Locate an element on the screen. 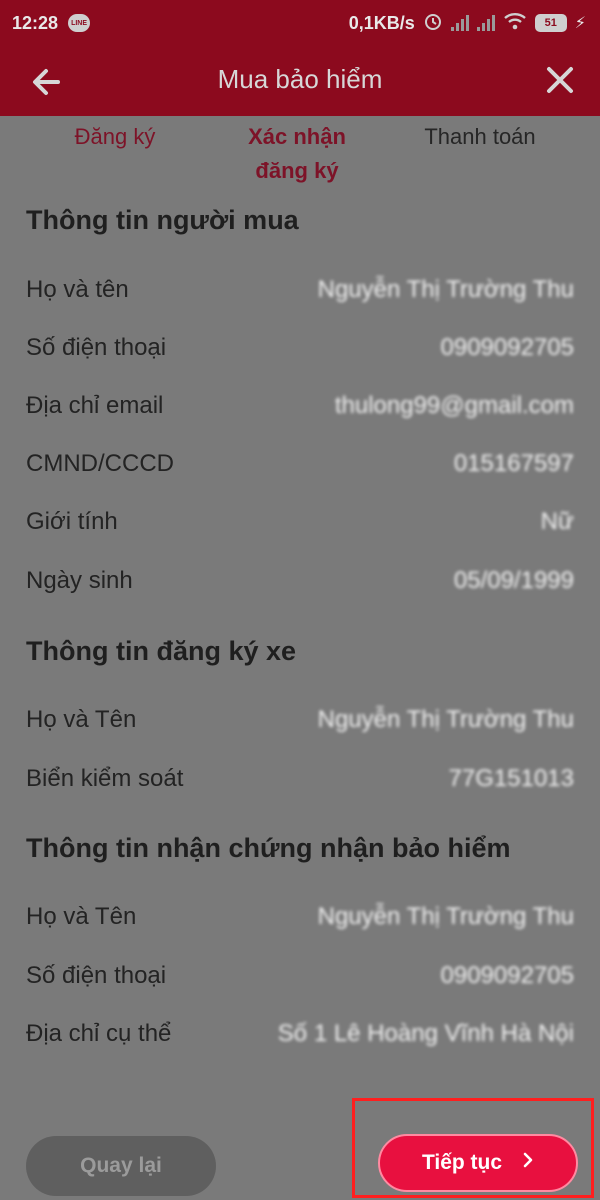 The height and width of the screenshot is (1200, 600). vehicle-info-title: Thông tin đăng ký xe is located at coordinates (161, 651).